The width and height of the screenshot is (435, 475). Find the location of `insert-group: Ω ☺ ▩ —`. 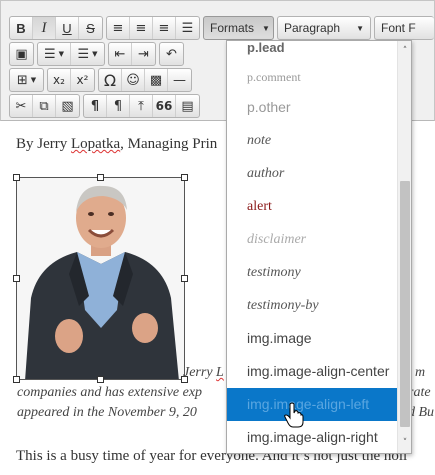

insert-group: Ω ☺ ▩ — is located at coordinates (145, 80).